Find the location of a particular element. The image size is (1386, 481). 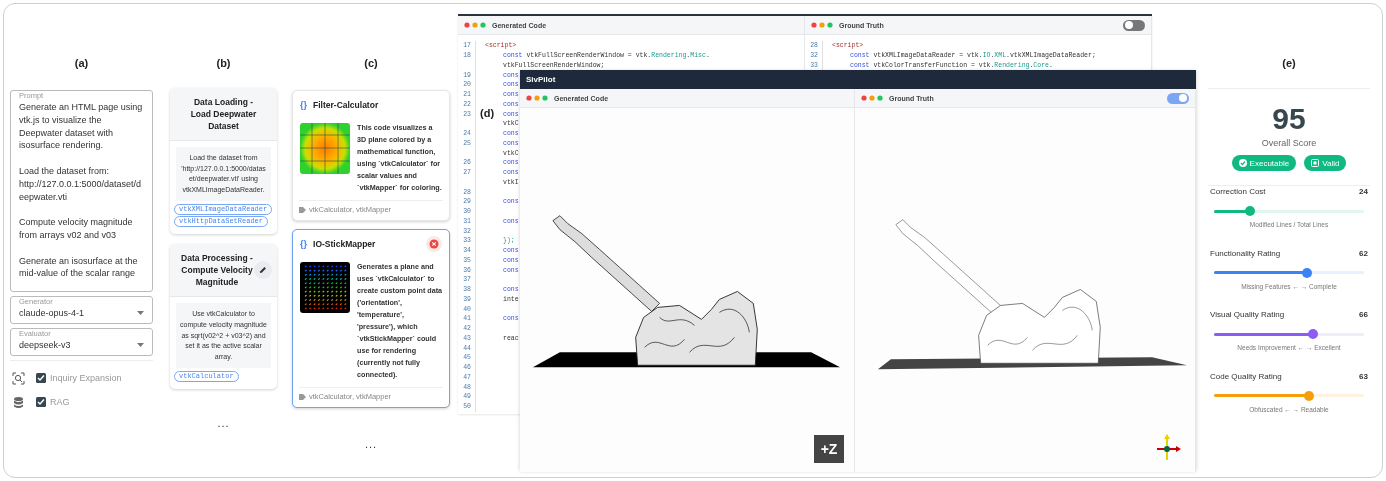

orientation-label: +Z is located at coordinates (829, 448).